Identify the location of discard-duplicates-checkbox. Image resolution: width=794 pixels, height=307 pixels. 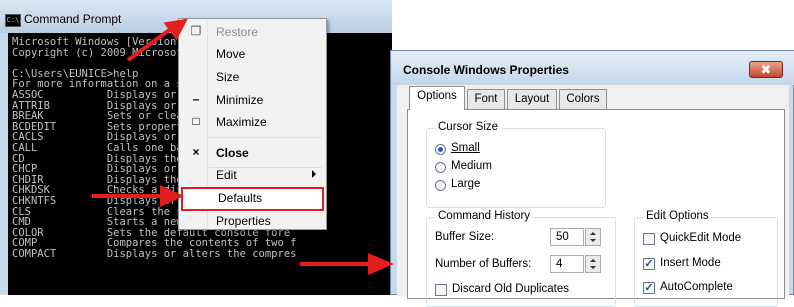
(441, 290).